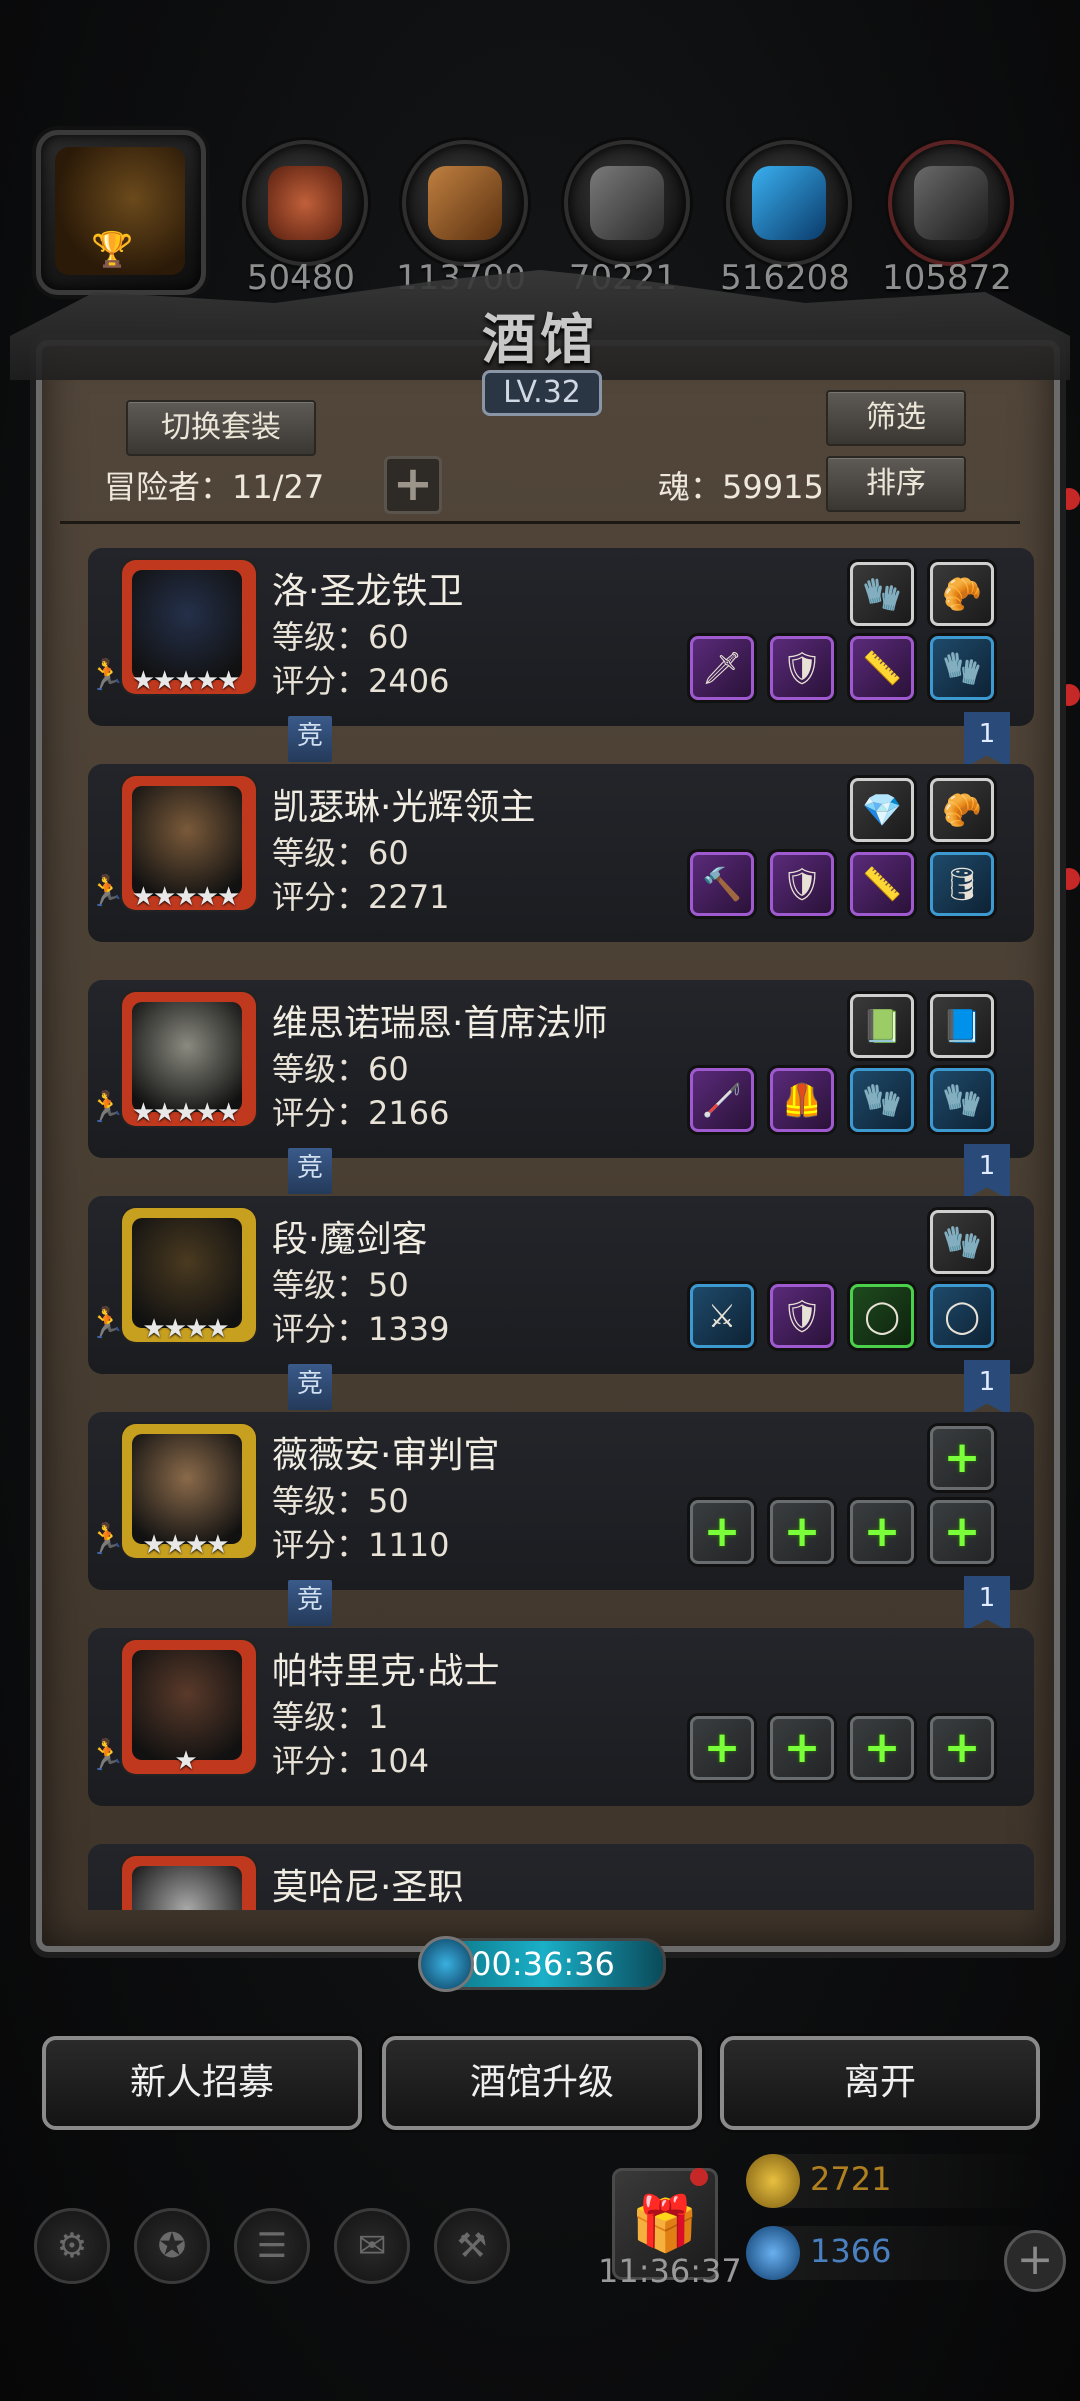 Image resolution: width=1080 pixels, height=2401 pixels. Describe the element at coordinates (896, 418) in the screenshot. I see `filter-button: 筛选` at that location.